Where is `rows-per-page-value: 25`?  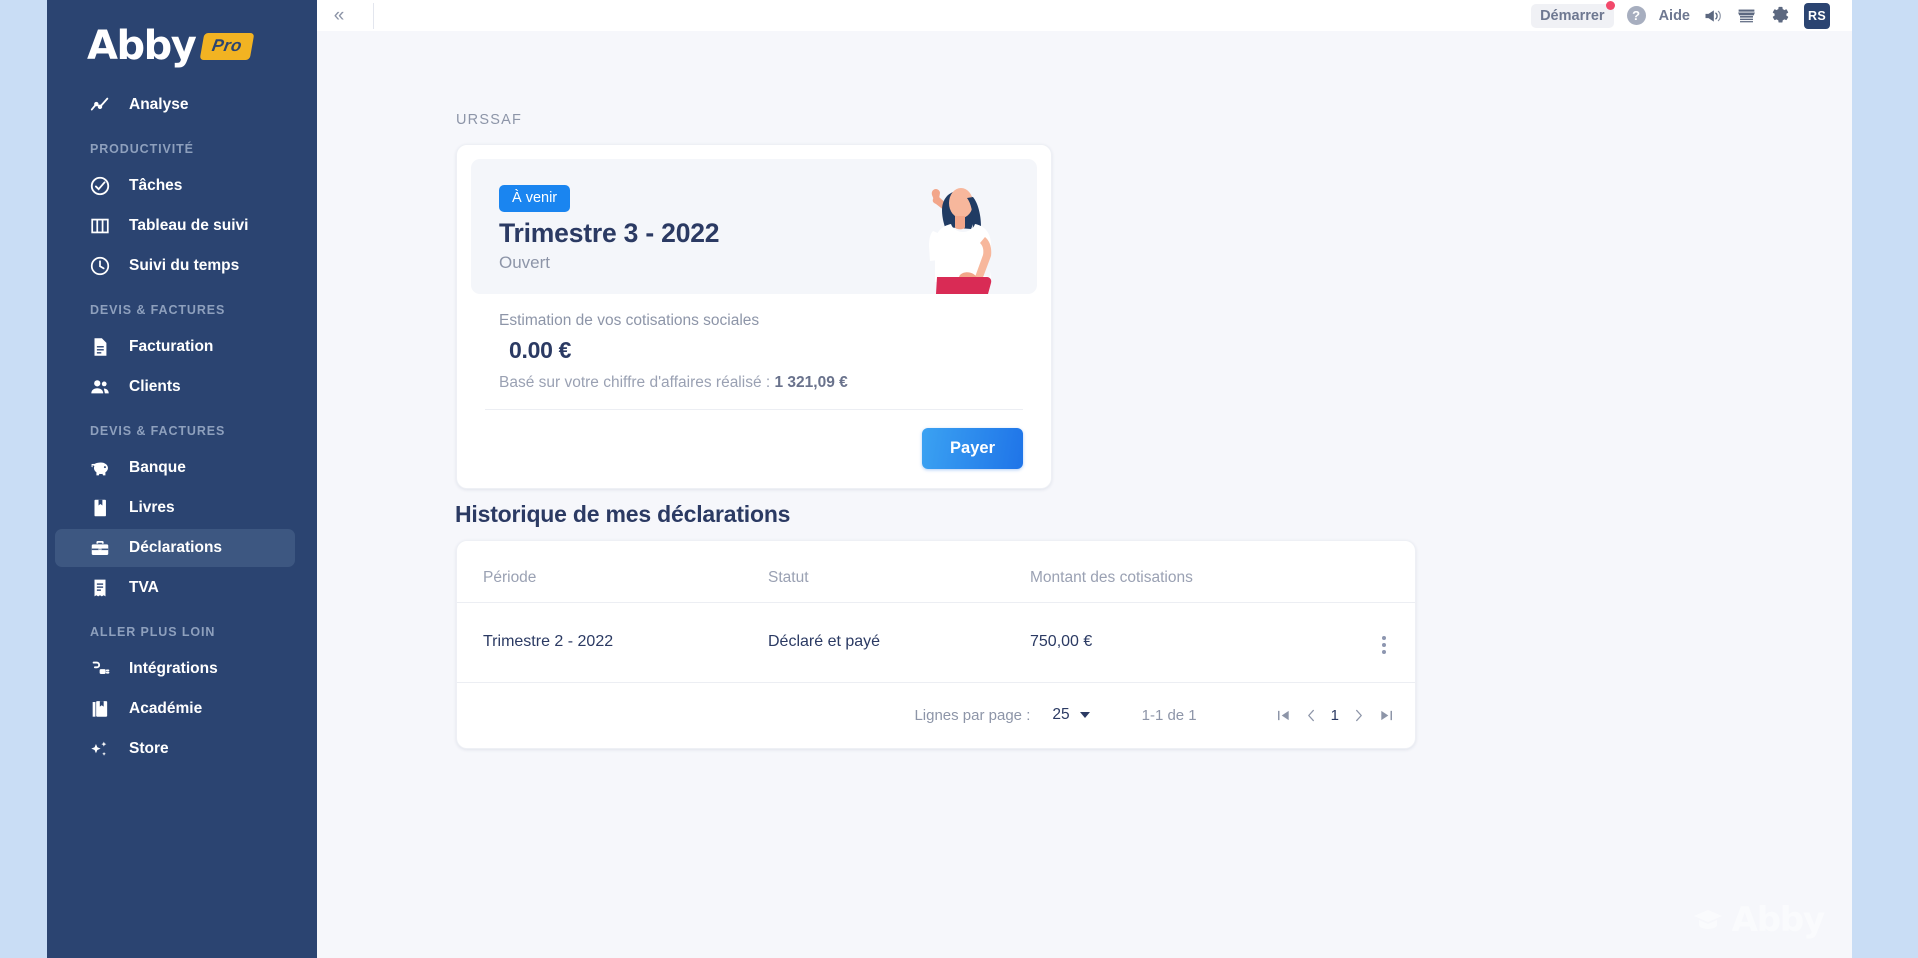
rows-per-page-value: 25 is located at coordinates (1061, 714).